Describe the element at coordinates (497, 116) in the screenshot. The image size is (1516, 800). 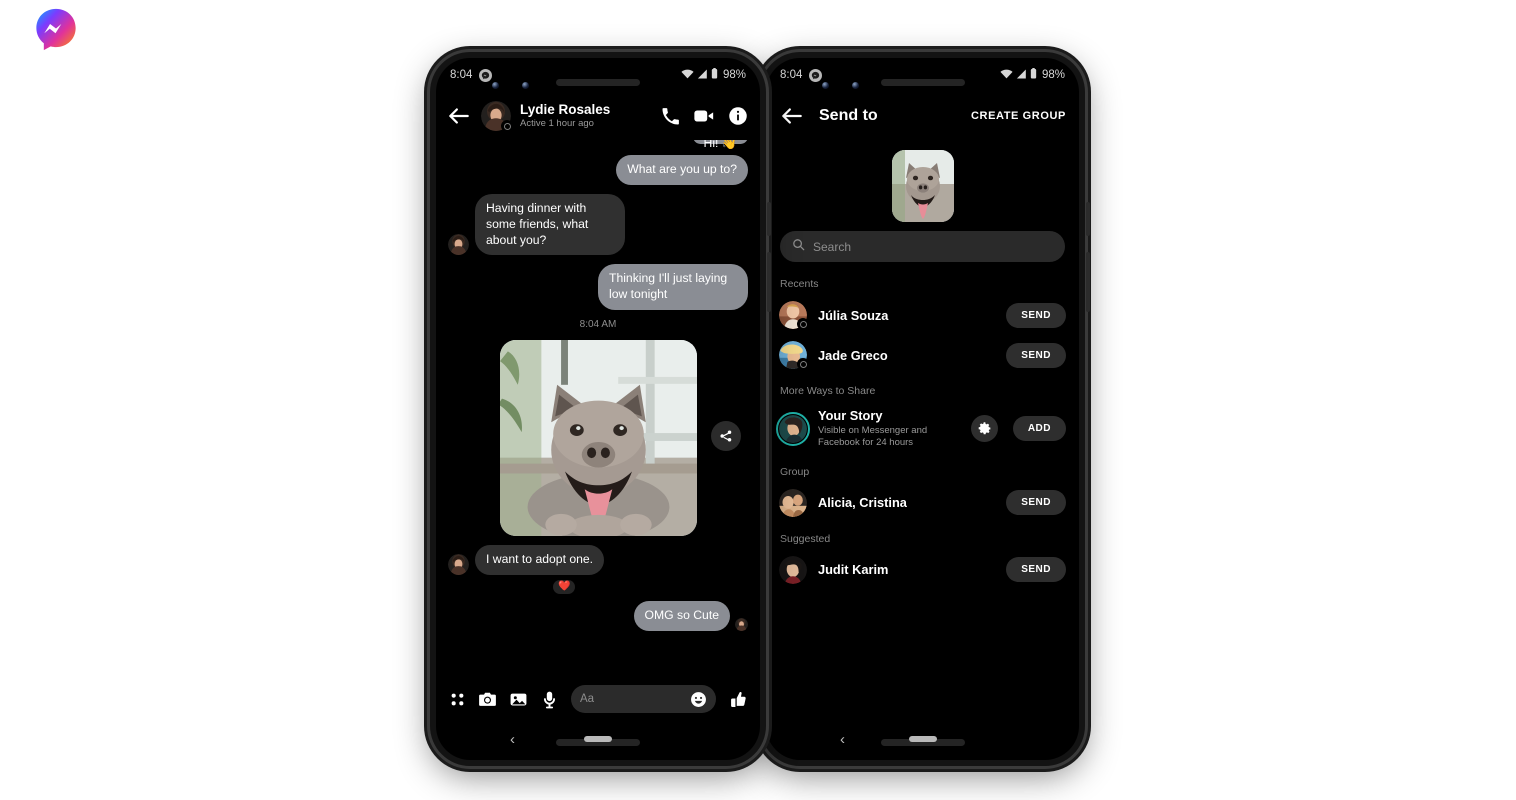
I see `contact-avatar` at that location.